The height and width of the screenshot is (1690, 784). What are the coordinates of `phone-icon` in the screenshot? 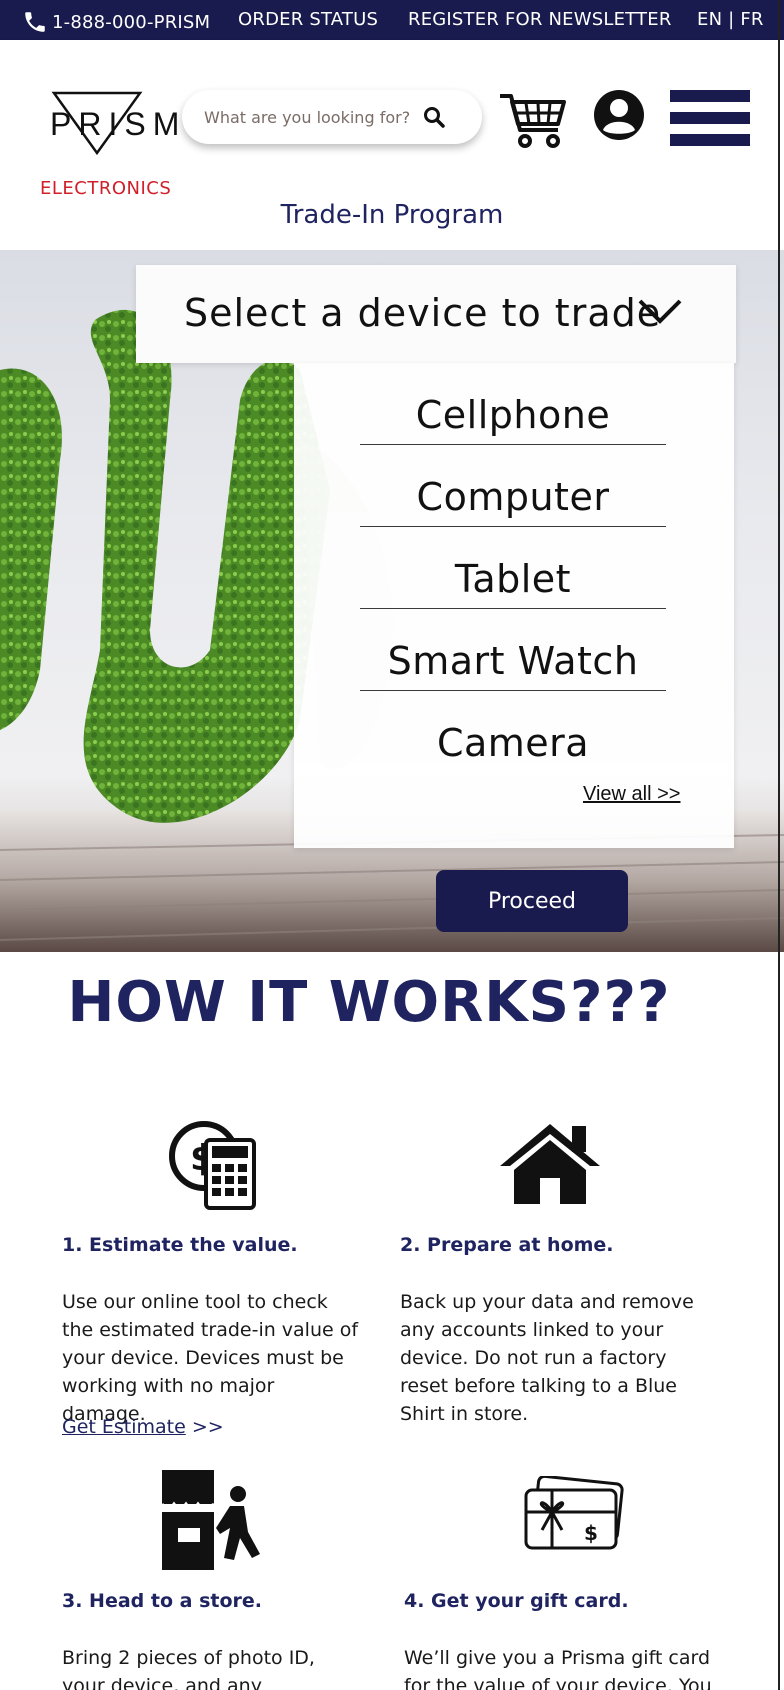 It's located at (35, 22).